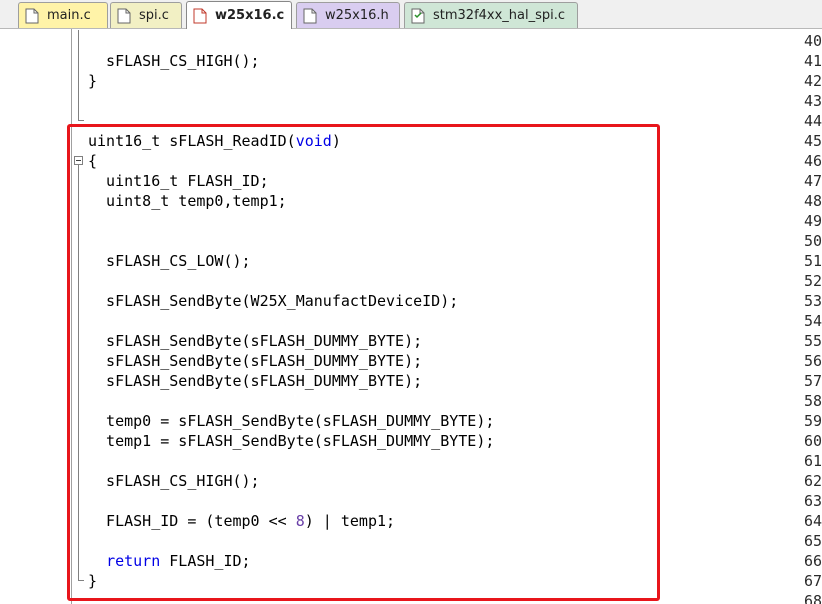 The image size is (822, 604). Describe the element at coordinates (92, 161) in the screenshot. I see `code-line: {` at that location.